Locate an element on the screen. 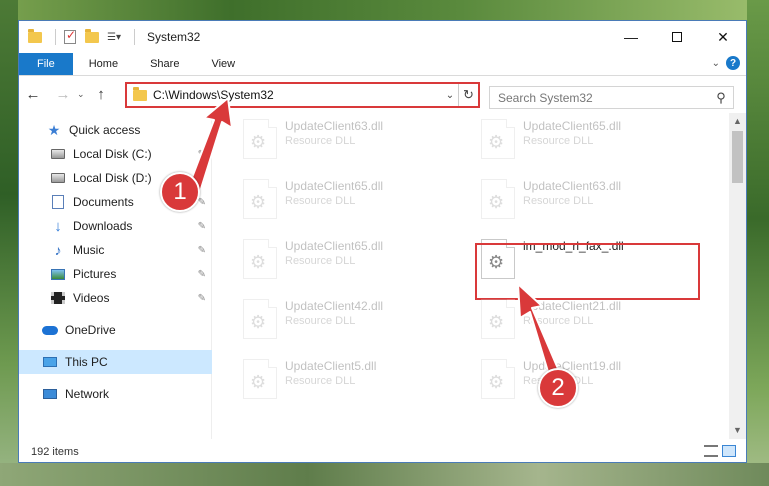 The image size is (769, 486). cloud-icon is located at coordinates (50, 330).